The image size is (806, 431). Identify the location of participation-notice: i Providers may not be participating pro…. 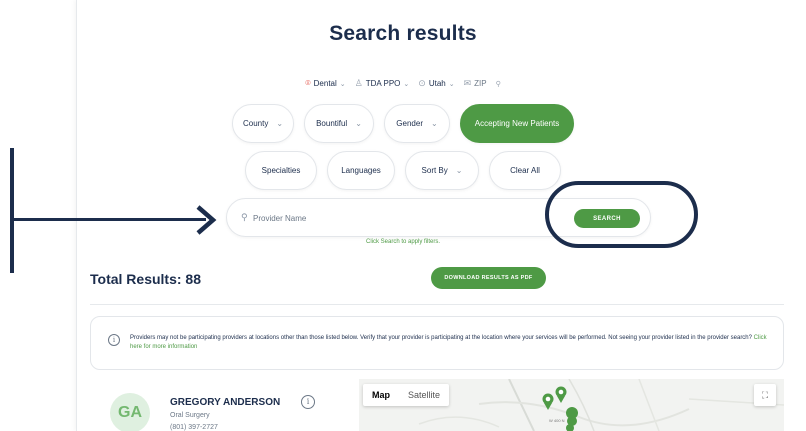
(437, 343).